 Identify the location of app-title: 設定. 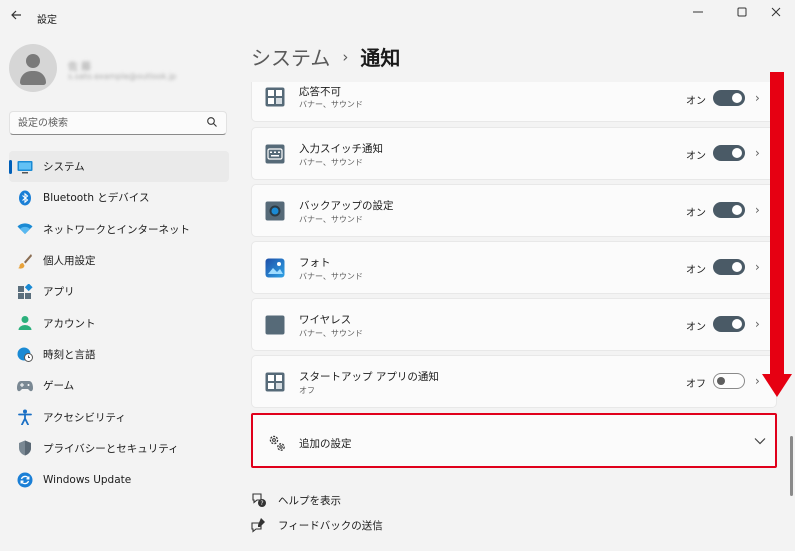
(47, 20).